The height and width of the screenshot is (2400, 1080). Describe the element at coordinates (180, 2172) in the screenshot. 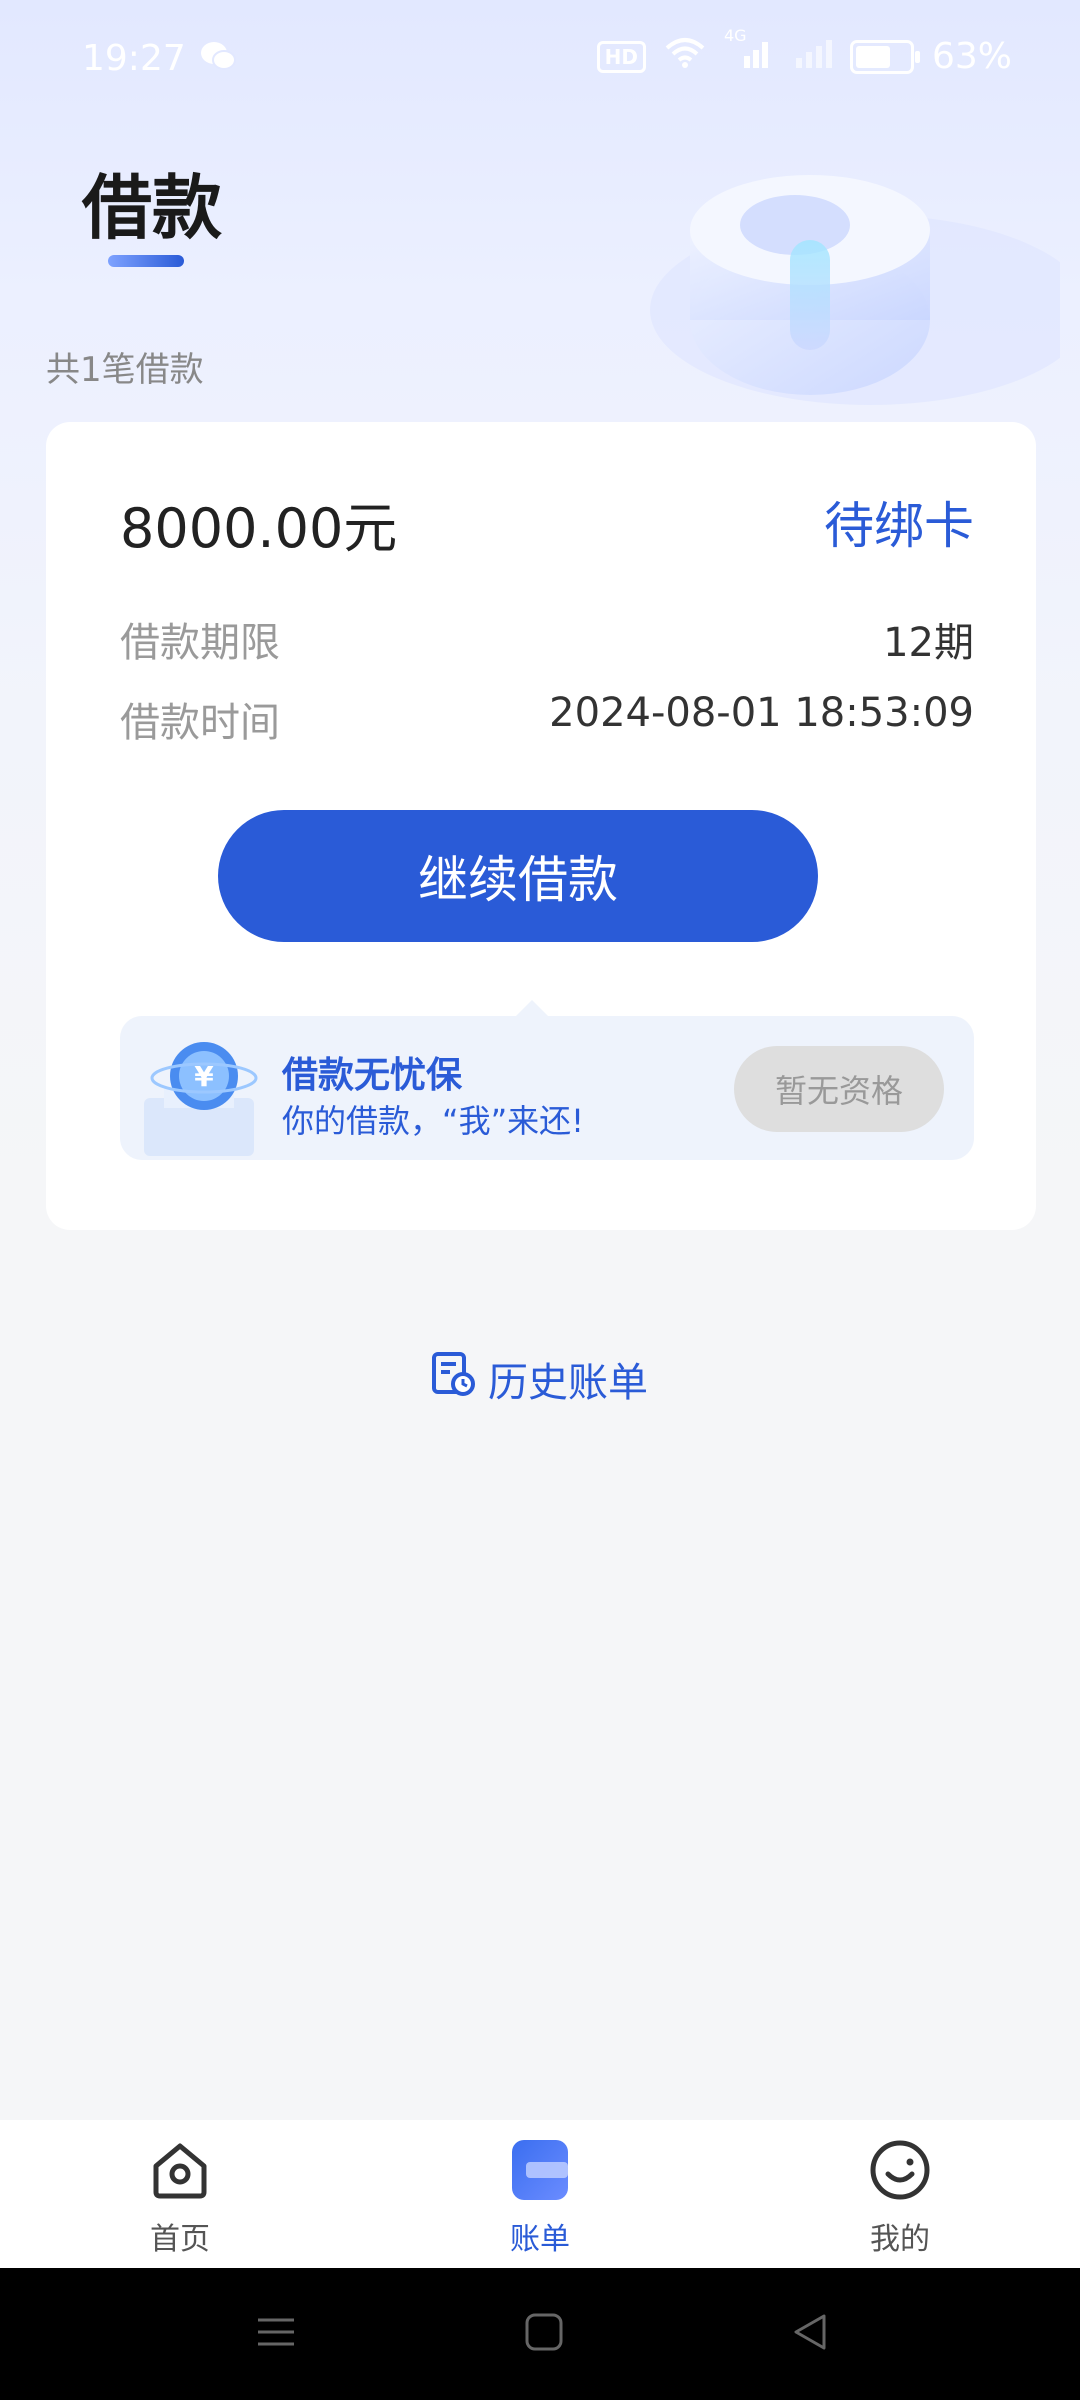

I see `home-icon` at that location.